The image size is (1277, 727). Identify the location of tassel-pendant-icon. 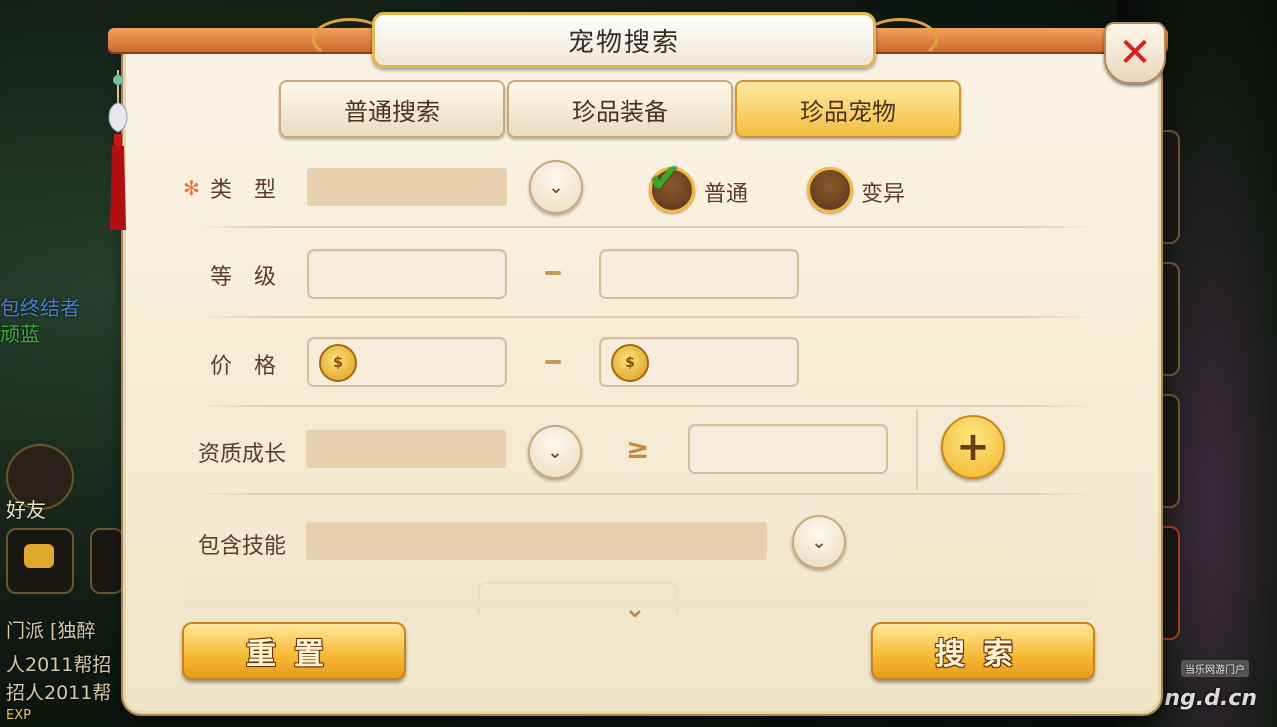
(118, 150).